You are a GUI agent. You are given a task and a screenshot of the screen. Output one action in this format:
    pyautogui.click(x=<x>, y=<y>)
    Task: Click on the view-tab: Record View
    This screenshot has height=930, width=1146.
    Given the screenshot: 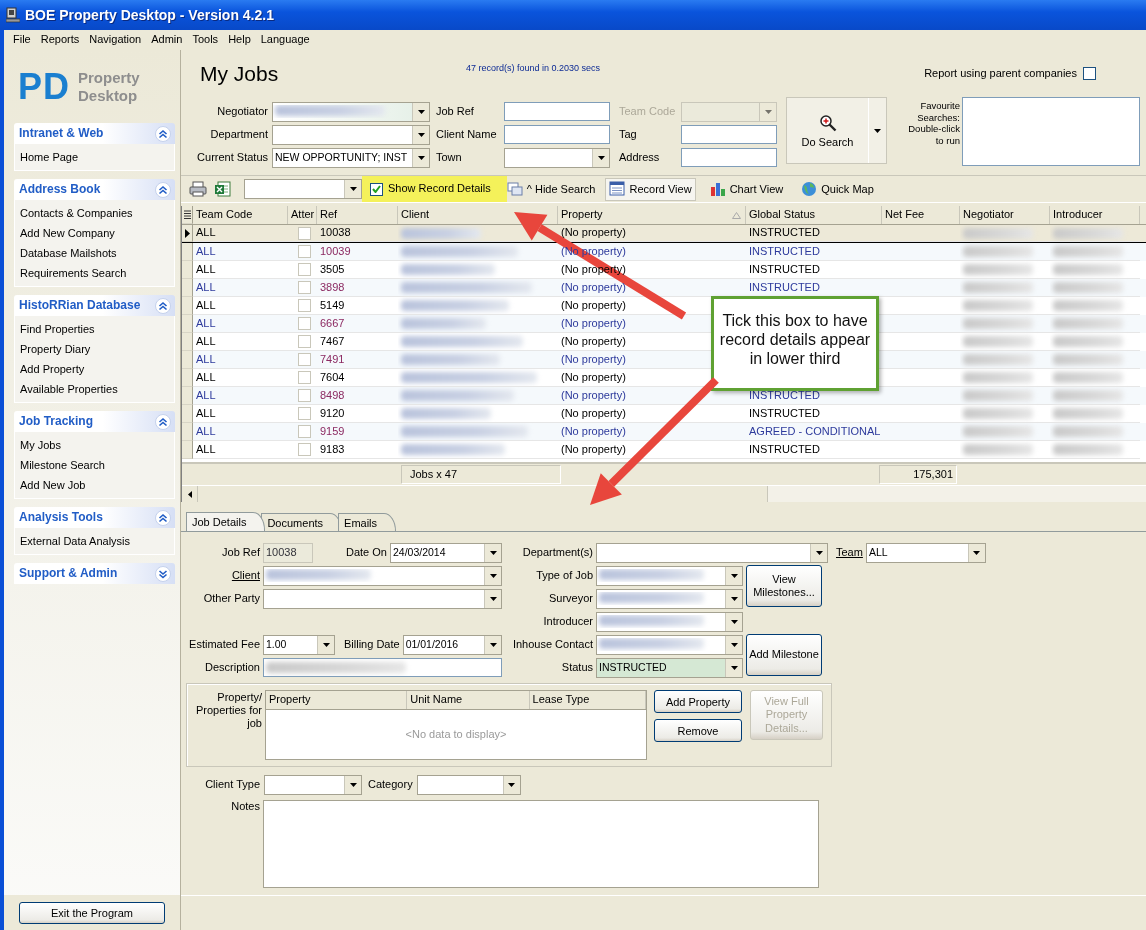 What is the action you would take?
    pyautogui.click(x=650, y=189)
    